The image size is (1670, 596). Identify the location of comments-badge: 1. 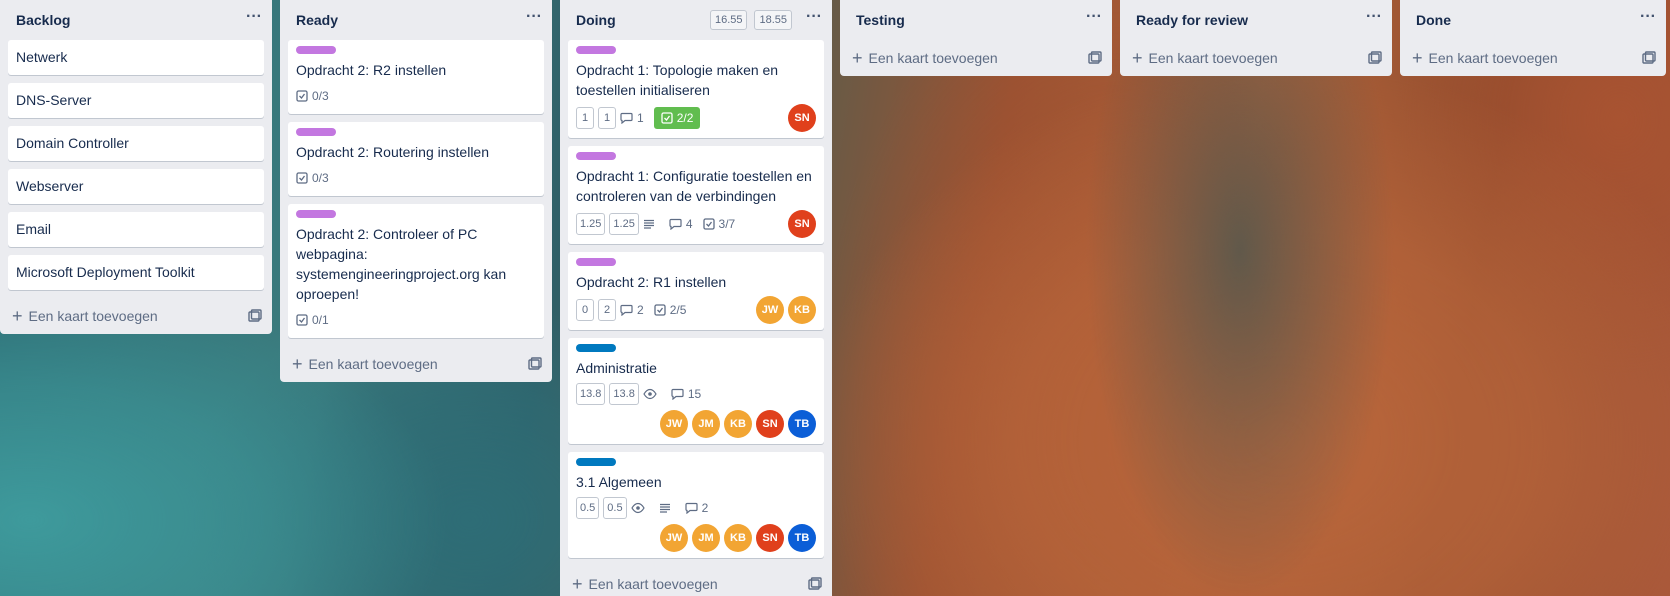
(632, 118).